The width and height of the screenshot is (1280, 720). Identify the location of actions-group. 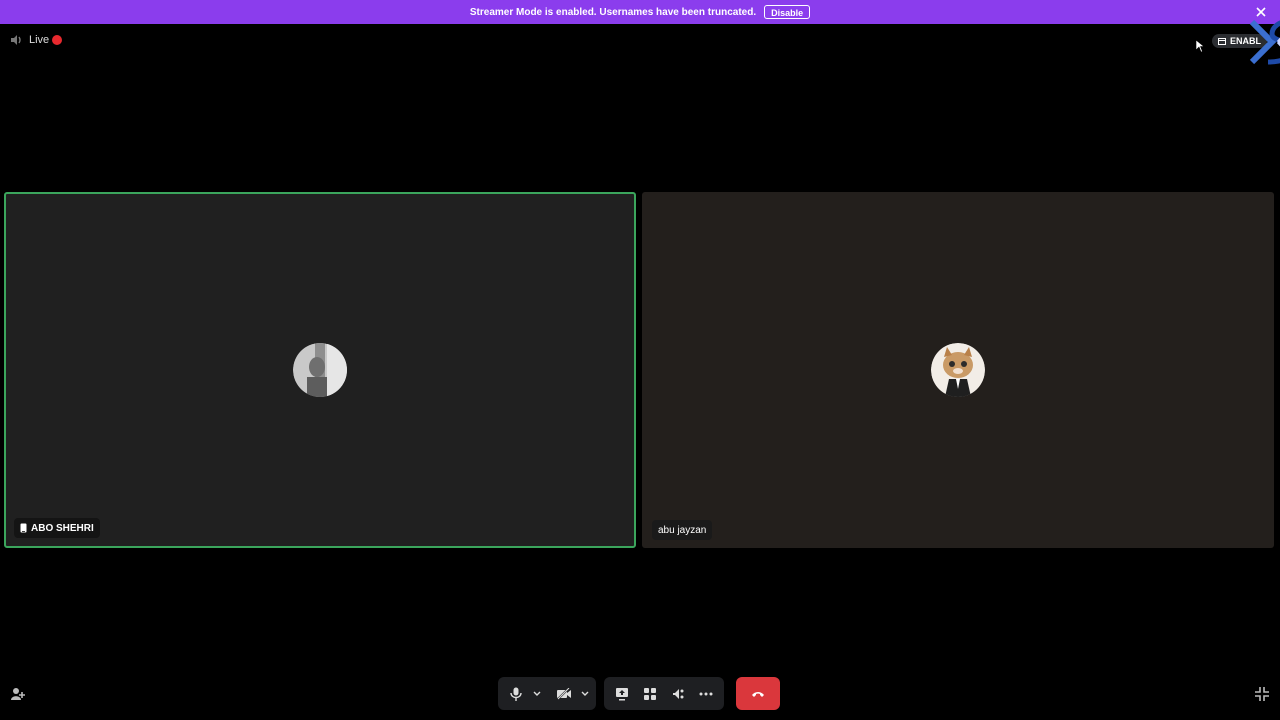
(664, 693).